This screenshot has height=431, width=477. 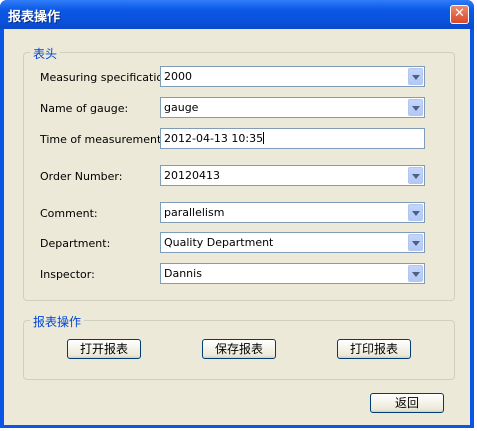 I want to click on order-number-label: Order Number:, so click(x=81, y=176).